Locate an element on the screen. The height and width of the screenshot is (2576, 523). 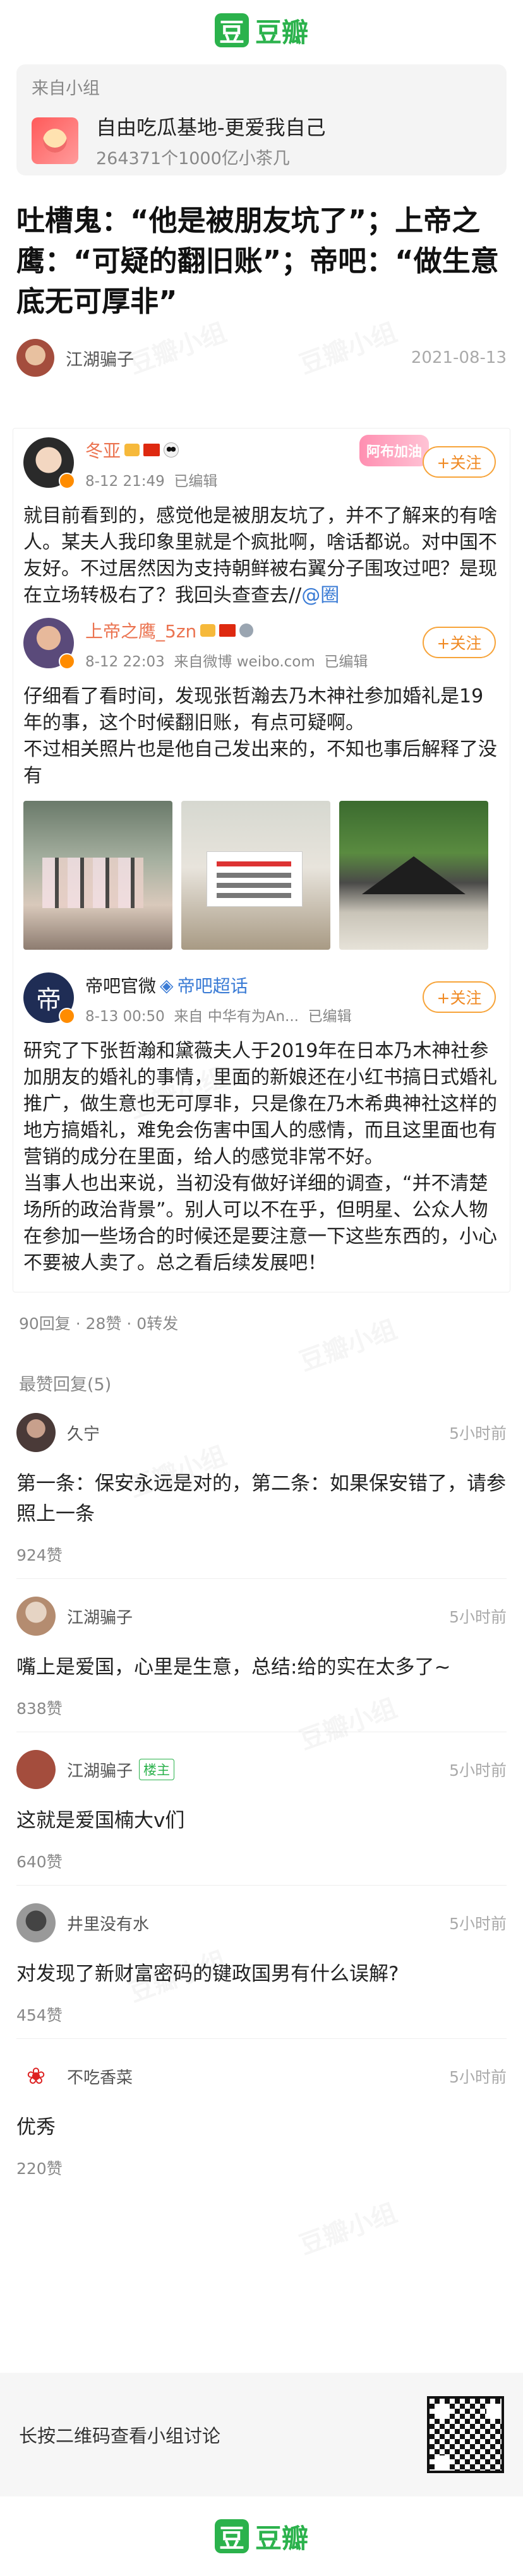
group-avatar is located at coordinates (55, 140).